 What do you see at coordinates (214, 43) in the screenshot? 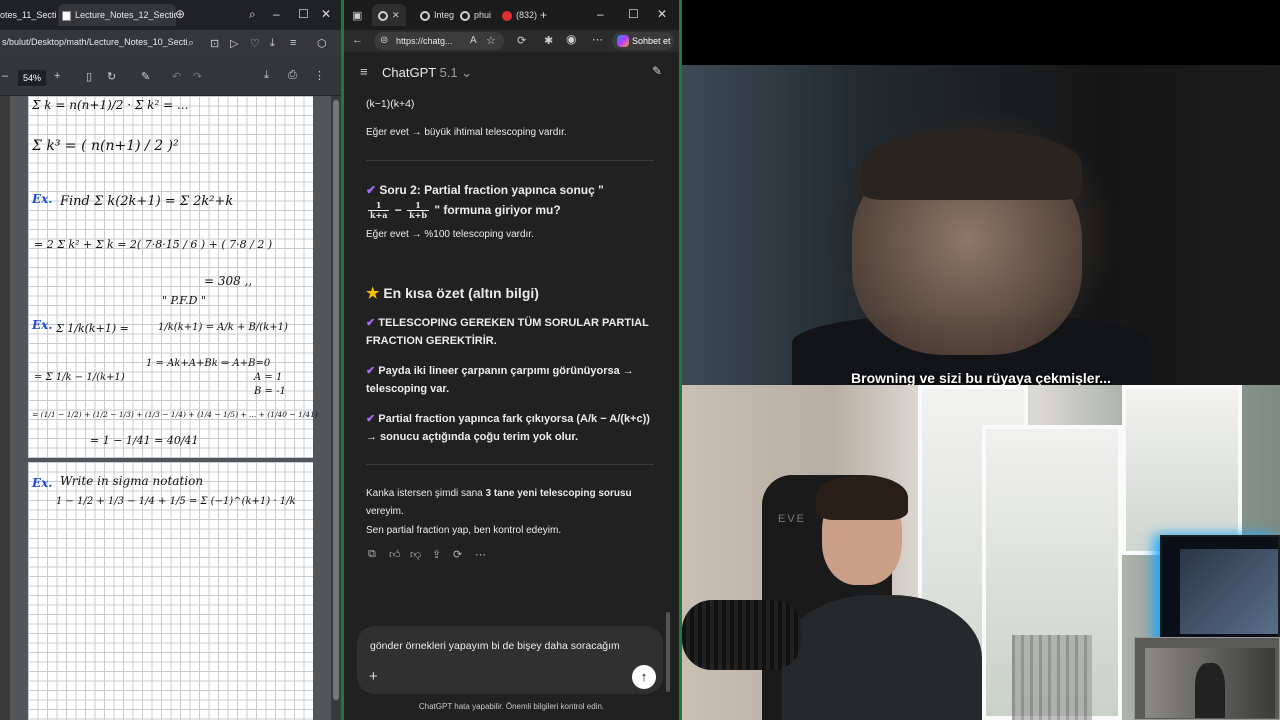
I see `share-icon: ⊡` at bounding box center [214, 43].